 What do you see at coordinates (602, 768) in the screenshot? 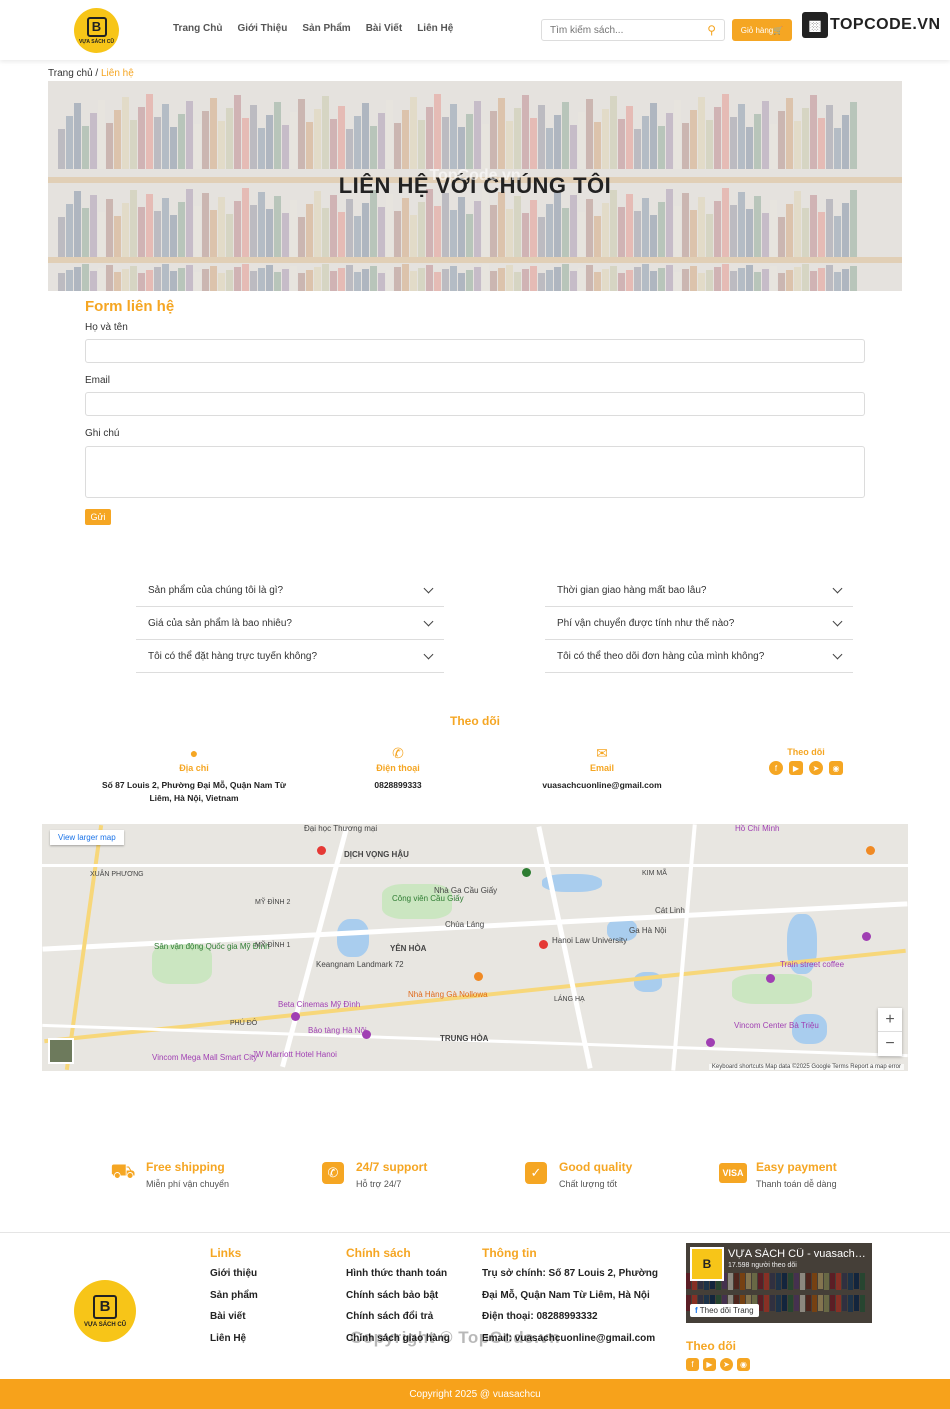
I see `email-block: ✉ Email vuasachcuonline@gmail.com` at bounding box center [602, 768].